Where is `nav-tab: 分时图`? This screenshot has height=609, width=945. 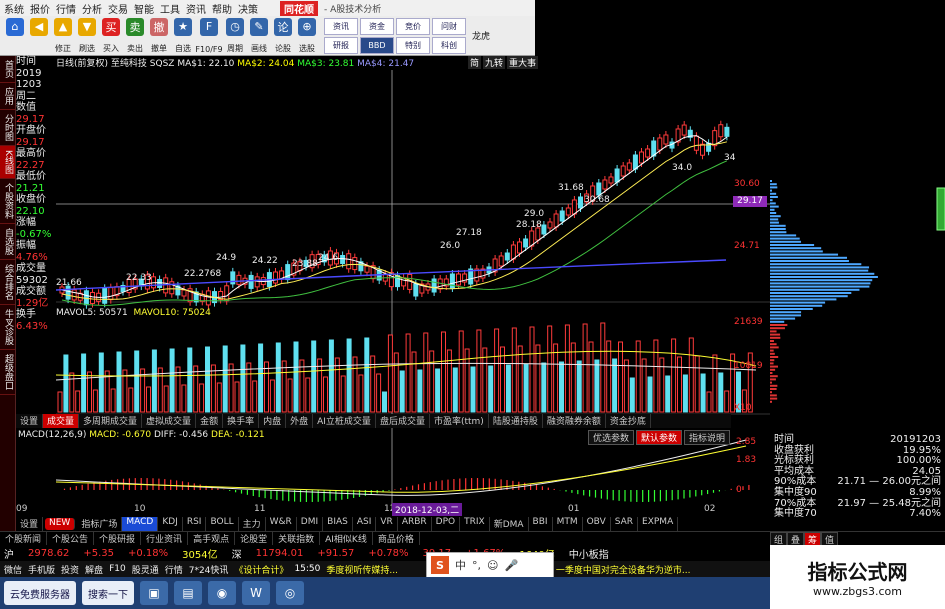 nav-tab: 分时图 is located at coordinates (7, 128).